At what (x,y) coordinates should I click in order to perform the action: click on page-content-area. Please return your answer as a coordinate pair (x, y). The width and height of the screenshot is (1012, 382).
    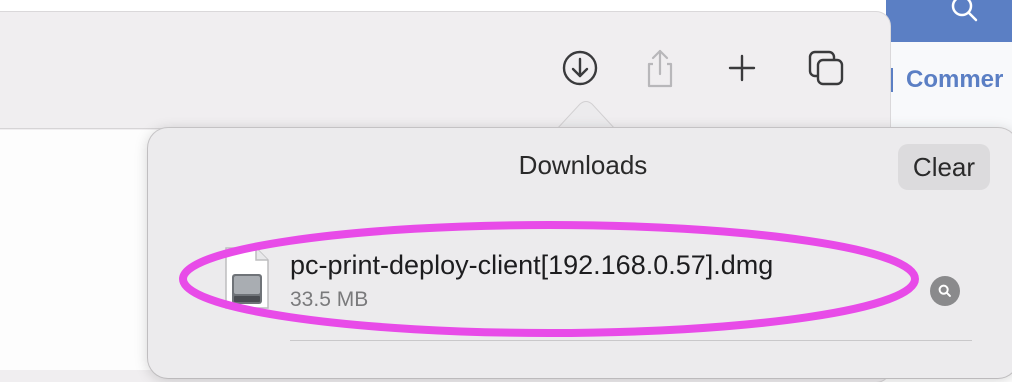
    Looking at the image, I should click on (80, 250).